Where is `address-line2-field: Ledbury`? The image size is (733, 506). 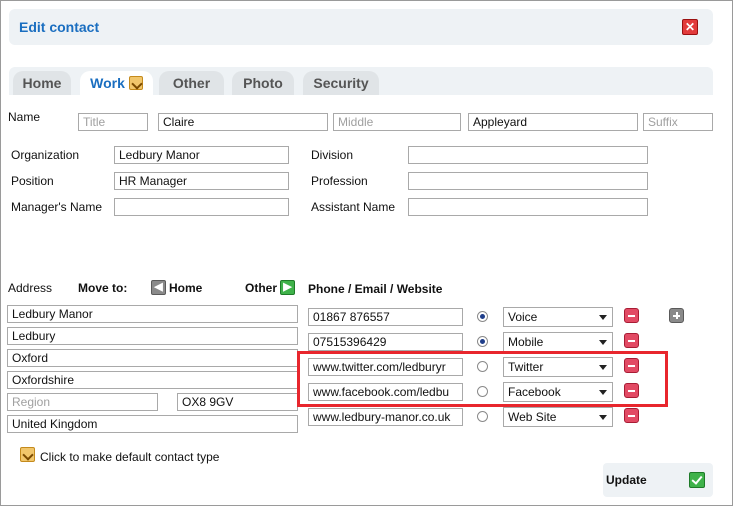
address-line2-field: Ledbury is located at coordinates (152, 336).